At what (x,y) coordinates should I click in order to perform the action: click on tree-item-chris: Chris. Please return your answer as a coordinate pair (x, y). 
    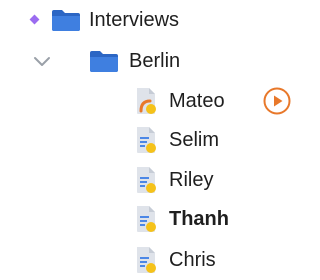
    Looking at the image, I should click on (157, 260).